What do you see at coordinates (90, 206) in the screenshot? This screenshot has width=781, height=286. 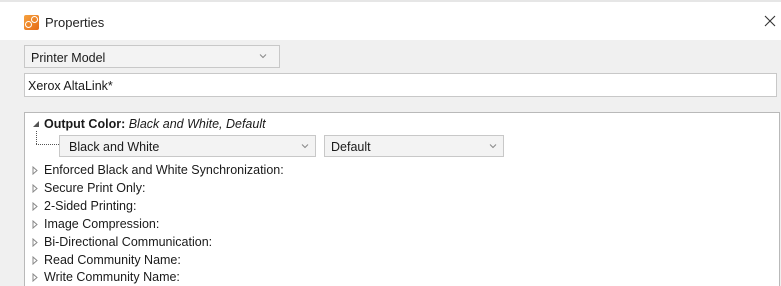 I see `tree-item-label: 2-Sided Printing:` at bounding box center [90, 206].